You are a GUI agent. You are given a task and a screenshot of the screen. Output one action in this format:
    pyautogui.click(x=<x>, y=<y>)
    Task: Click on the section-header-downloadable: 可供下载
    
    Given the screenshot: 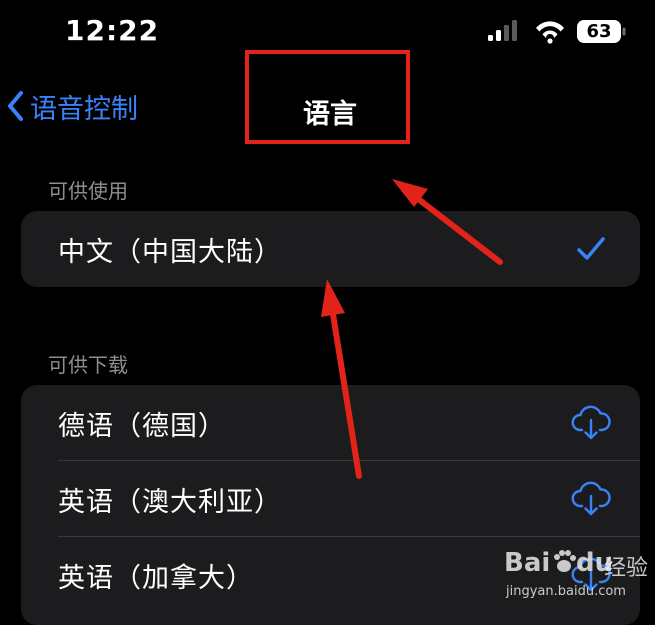 What is the action you would take?
    pyautogui.click(x=88, y=365)
    